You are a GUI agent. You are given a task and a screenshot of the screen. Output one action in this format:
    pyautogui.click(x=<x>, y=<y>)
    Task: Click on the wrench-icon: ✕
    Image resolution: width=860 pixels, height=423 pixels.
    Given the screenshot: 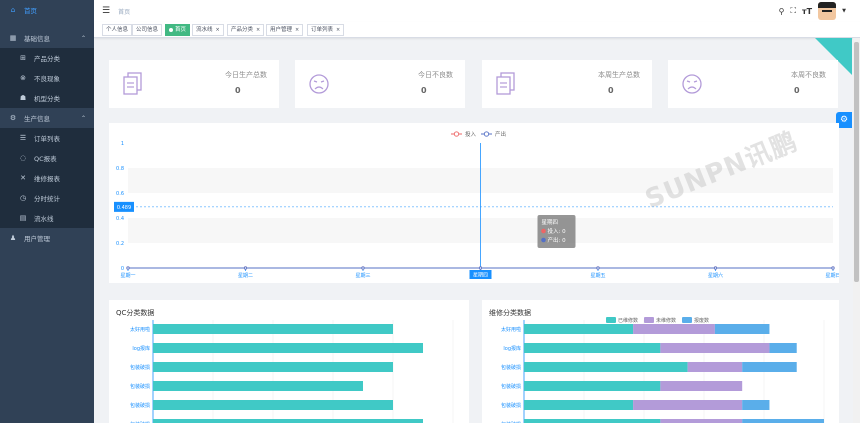 What is the action you would take?
    pyautogui.click(x=23, y=178)
    